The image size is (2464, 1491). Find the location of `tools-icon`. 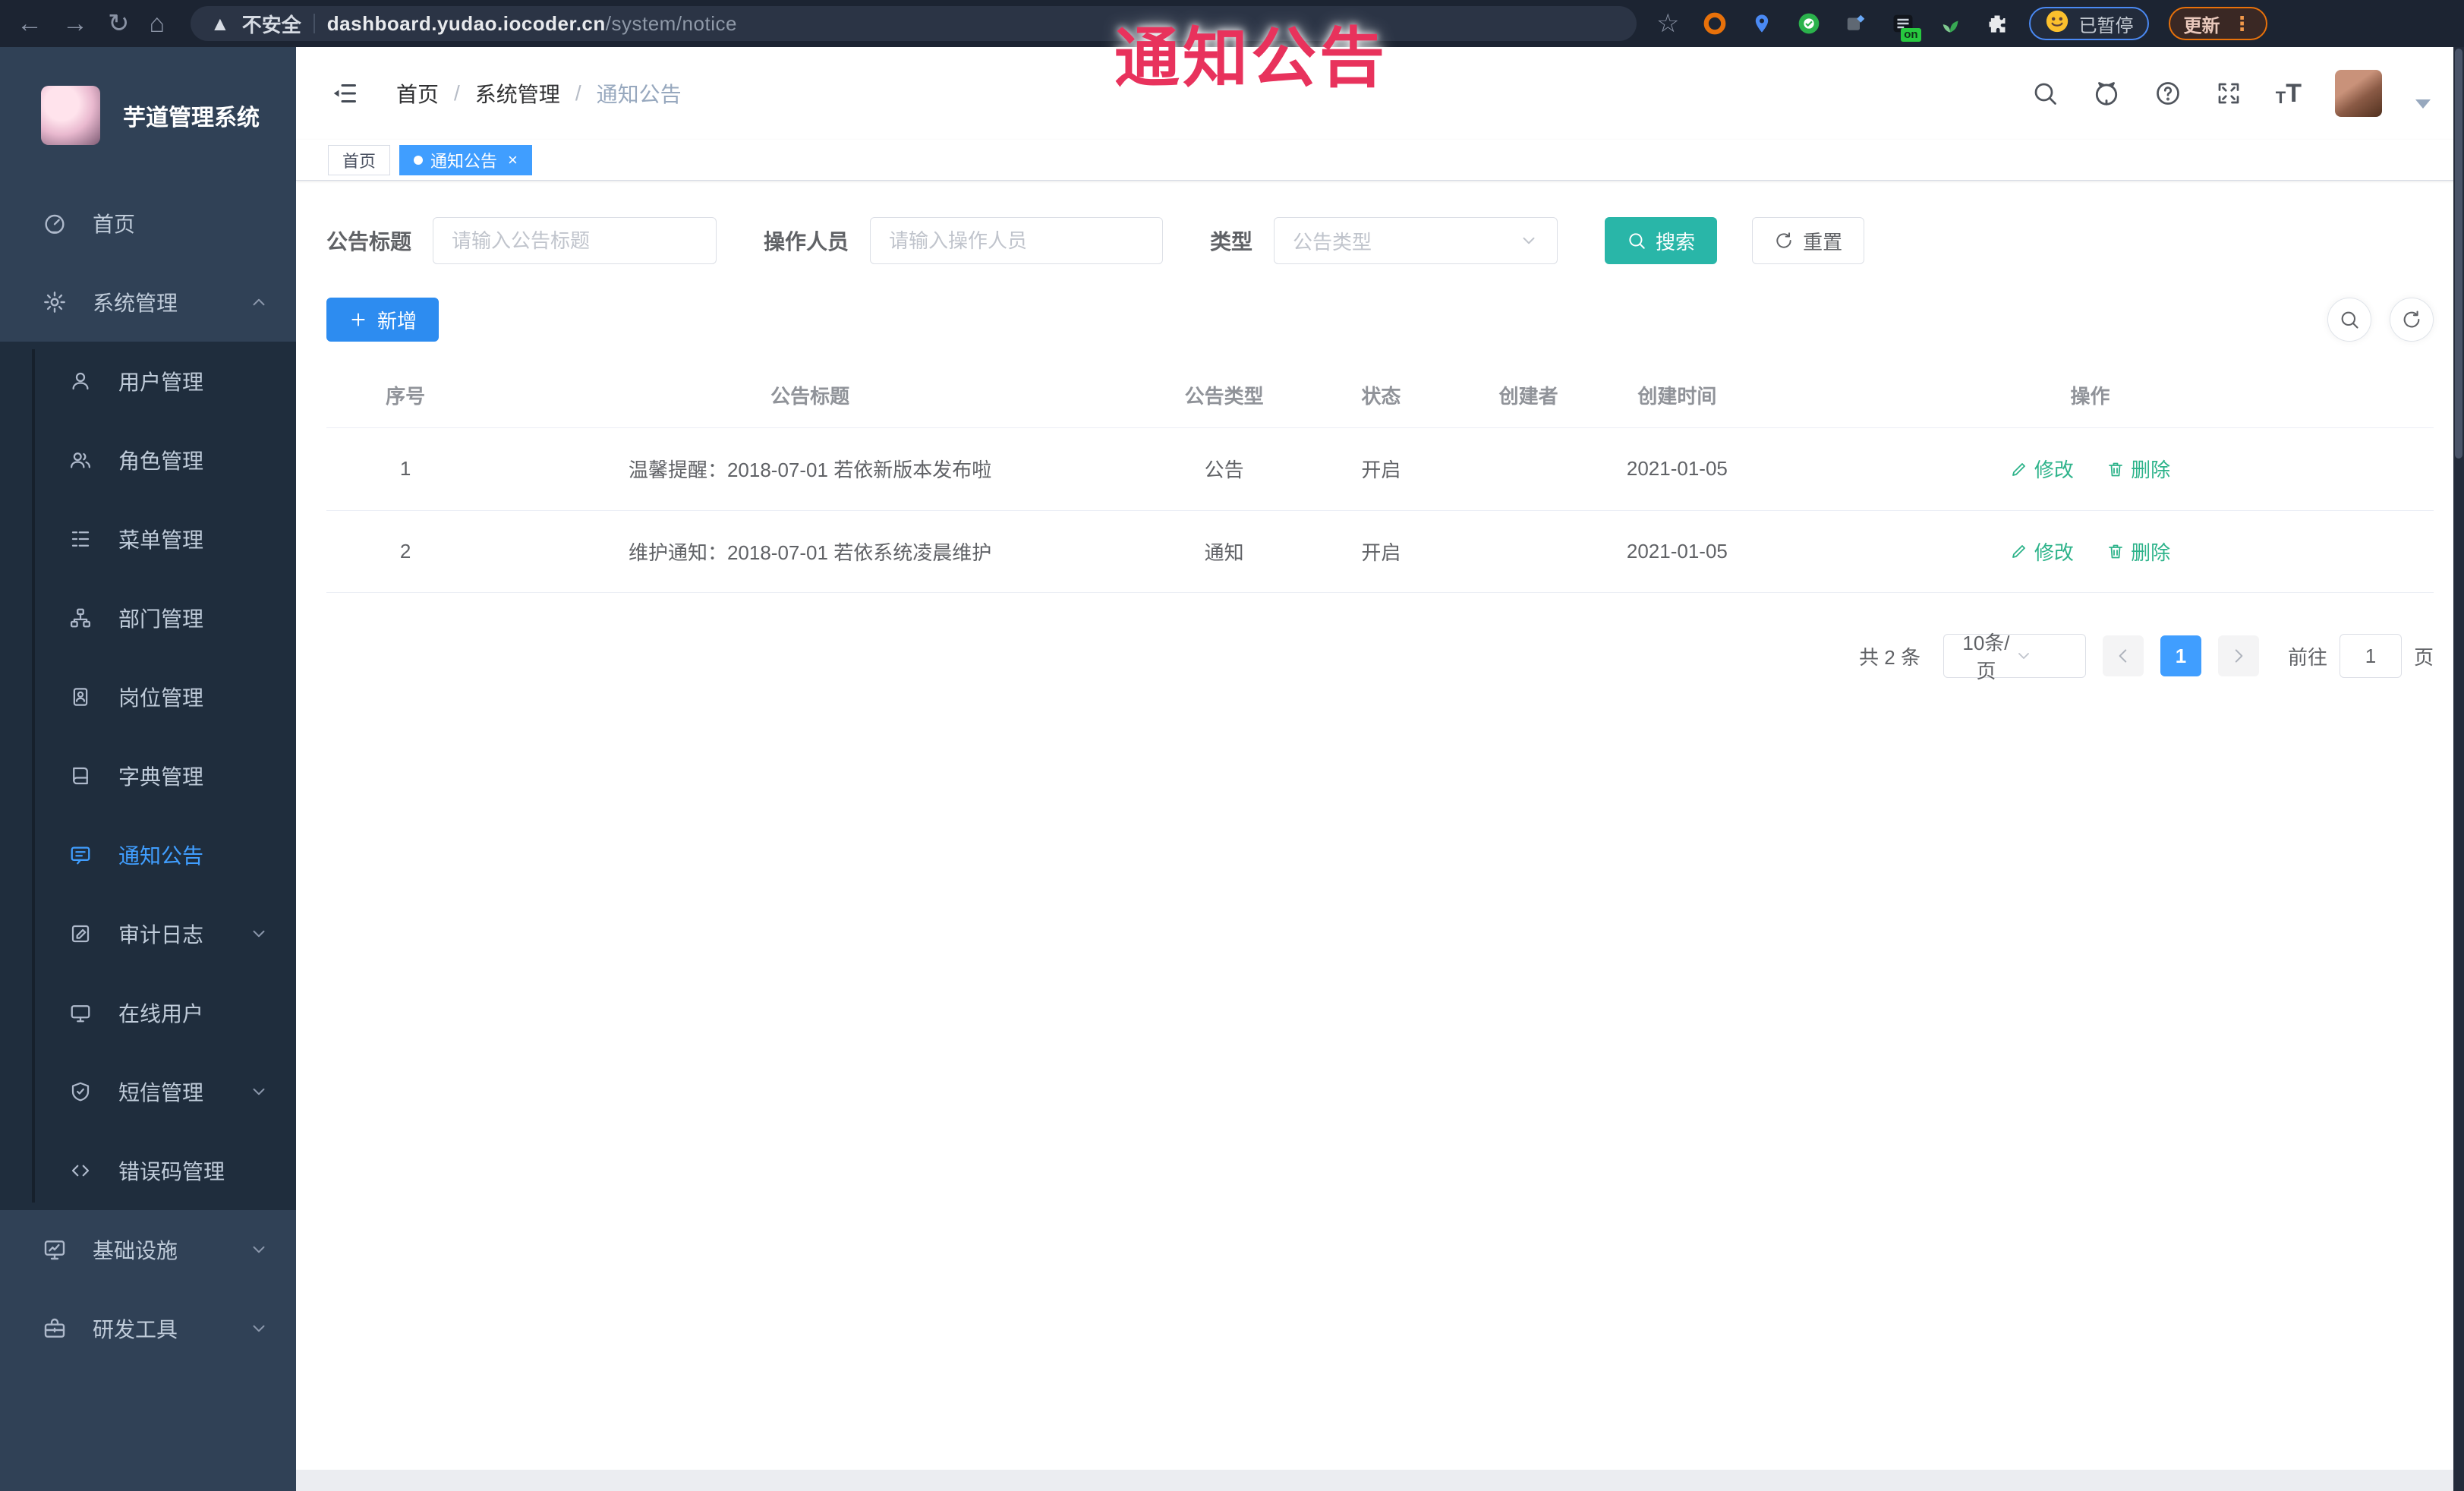

tools-icon is located at coordinates (55, 1328).